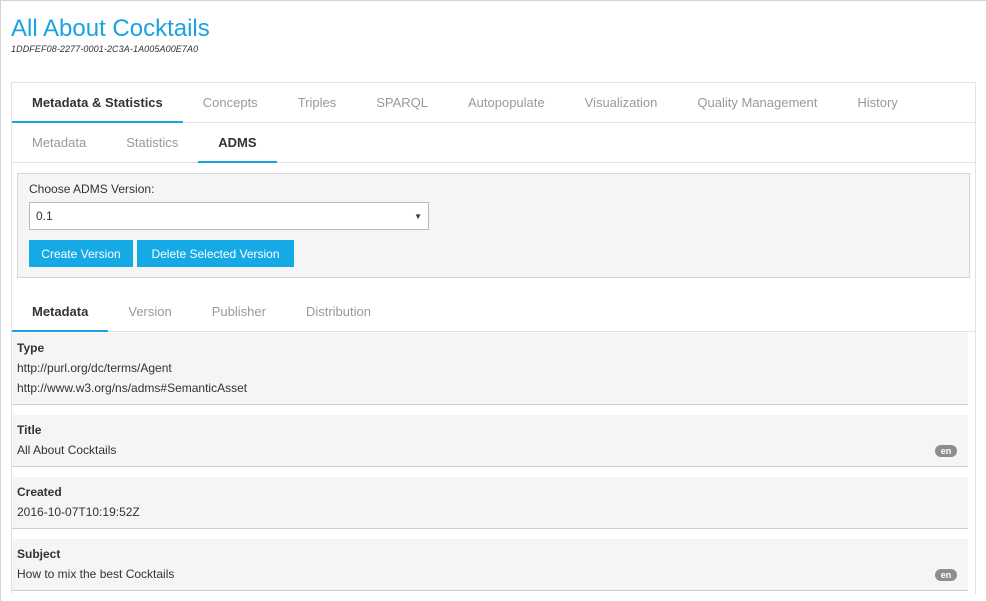 The image size is (986, 601). I want to click on adms-tab-publisher: Publisher, so click(239, 311).